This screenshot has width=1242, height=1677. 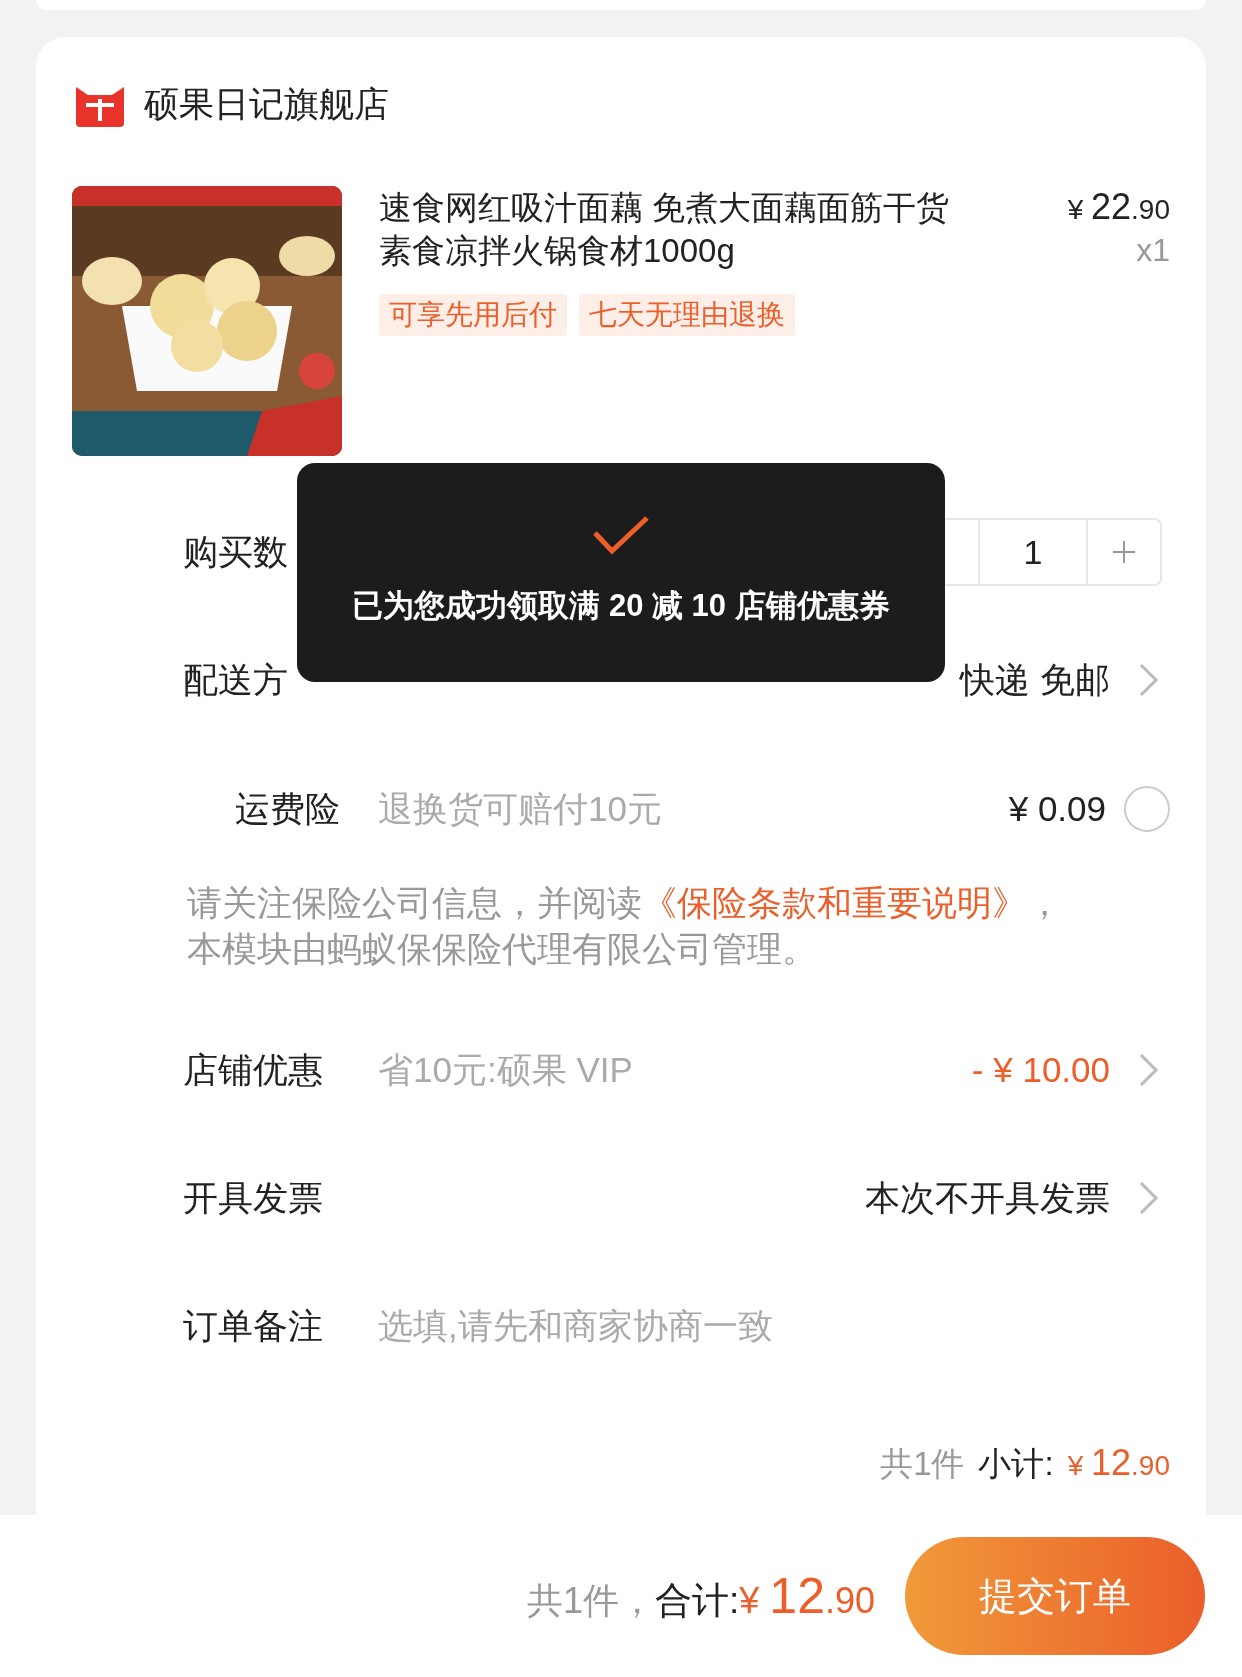 I want to click on row-detail: 退换货可赔付10元, so click(x=520, y=808).